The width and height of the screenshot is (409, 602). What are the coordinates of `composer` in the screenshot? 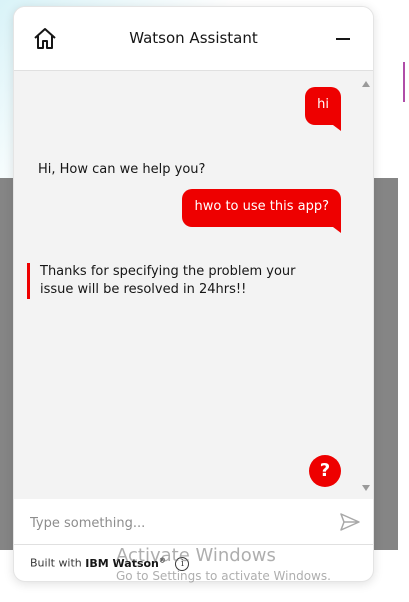 It's located at (193, 522).